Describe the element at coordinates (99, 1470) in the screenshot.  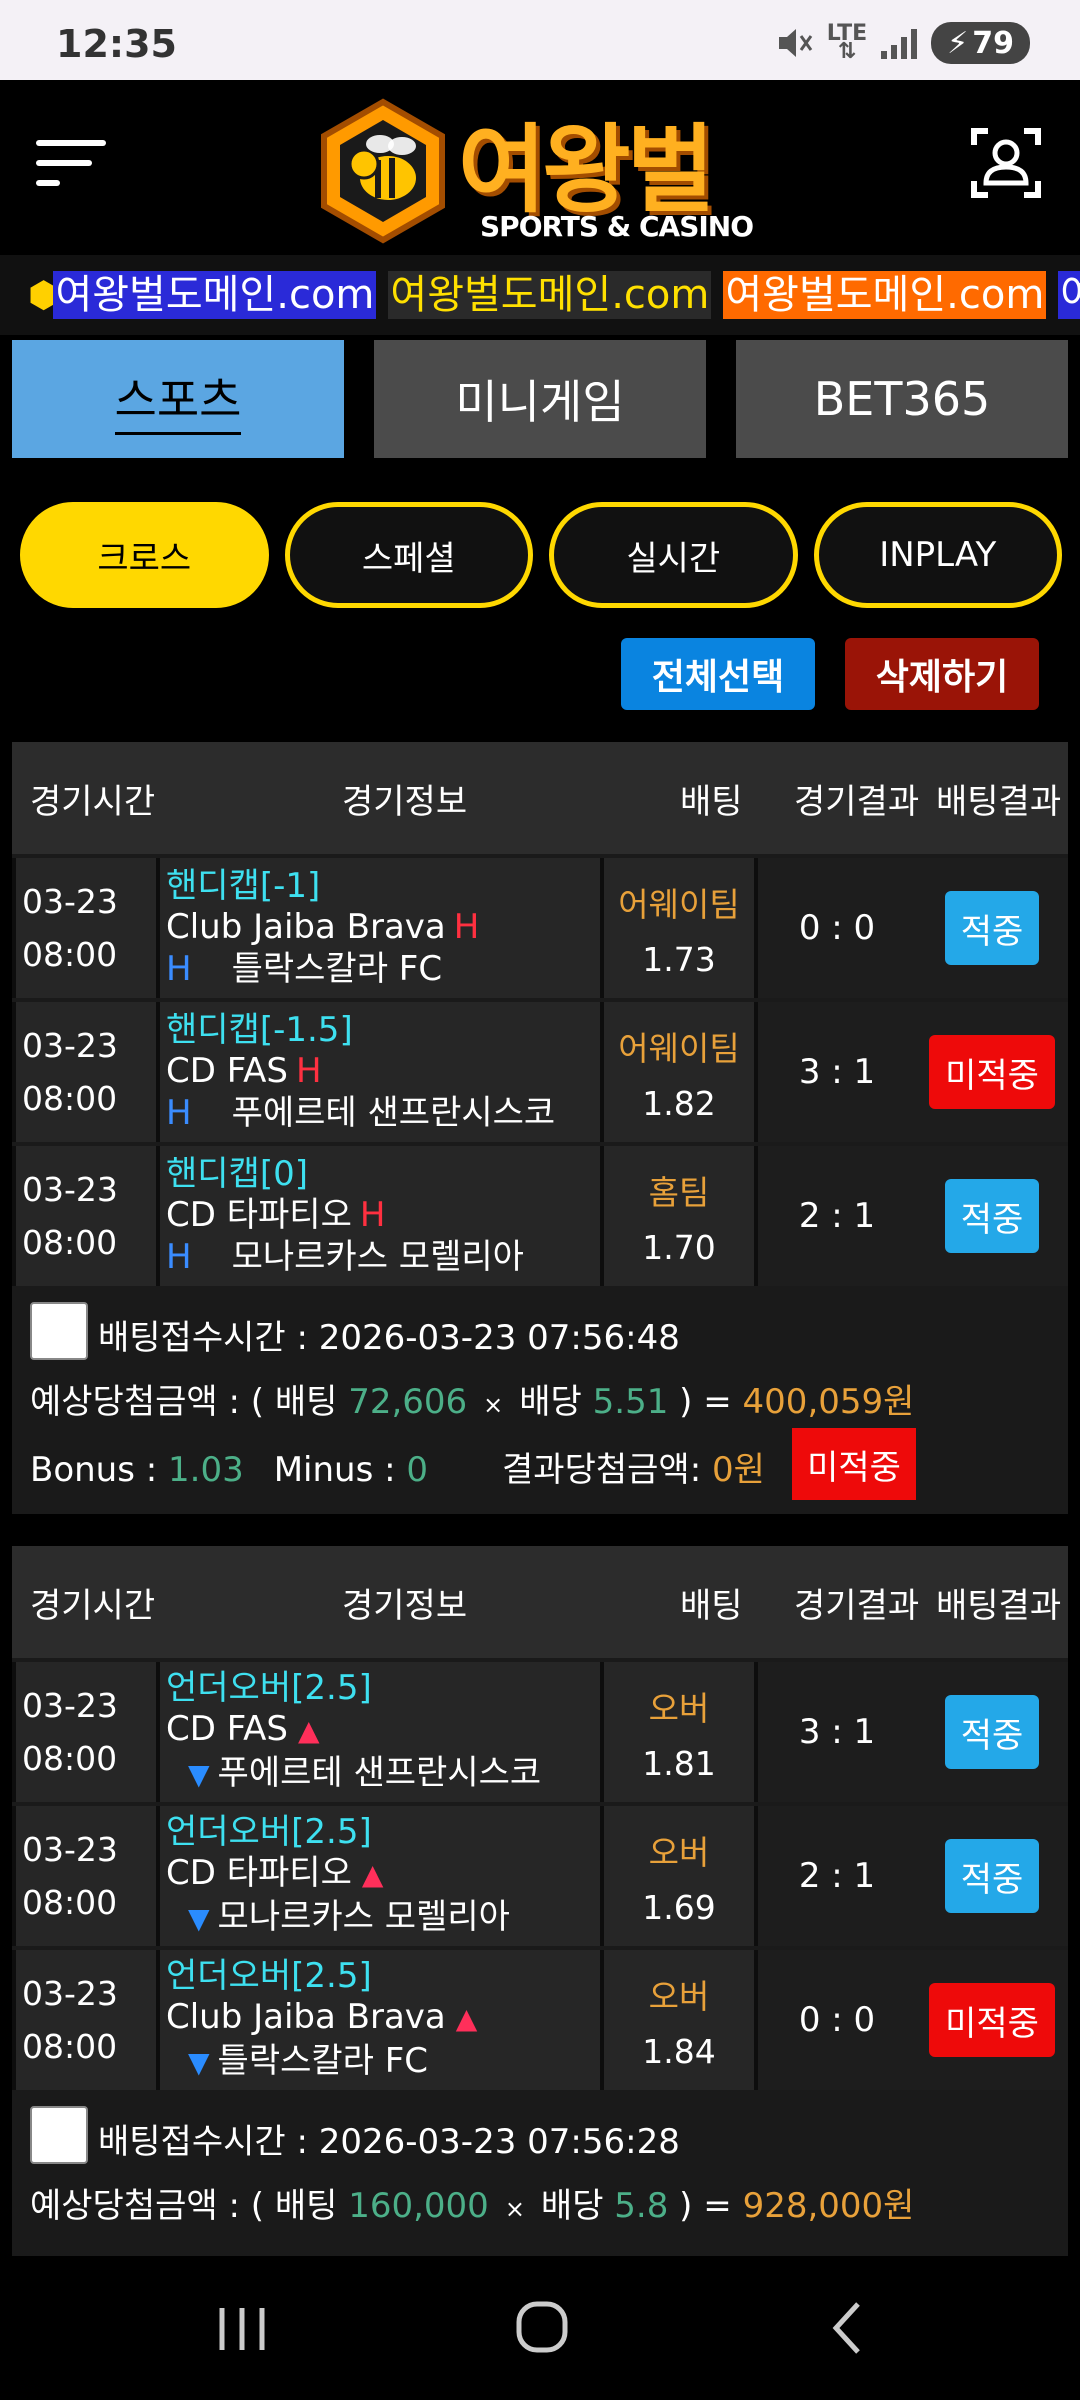
I see `bonus-label: Bonus :` at that location.